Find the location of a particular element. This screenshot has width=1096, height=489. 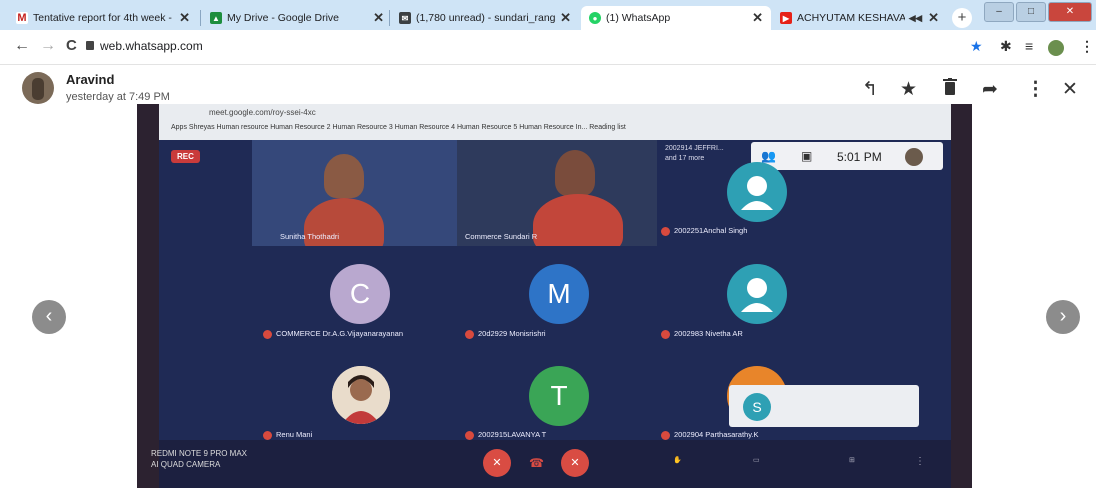

camera-watermark: REDMI NOTE 9 PRO MAX AI QUAD CAMERA is located at coordinates (199, 459).